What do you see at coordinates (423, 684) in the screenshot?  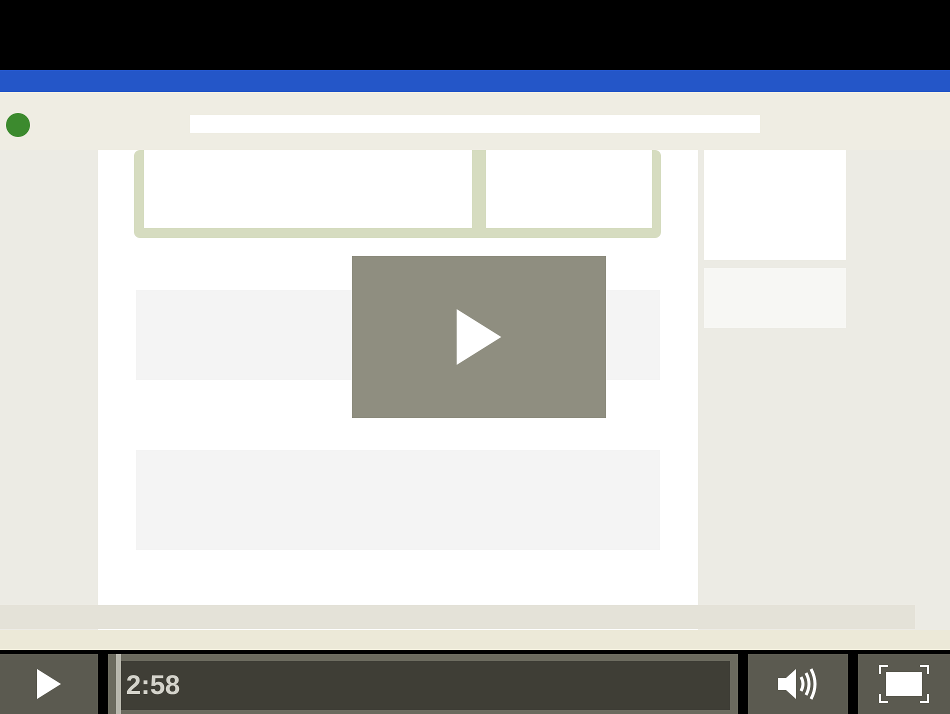 I see `seek-bar: 2:58` at bounding box center [423, 684].